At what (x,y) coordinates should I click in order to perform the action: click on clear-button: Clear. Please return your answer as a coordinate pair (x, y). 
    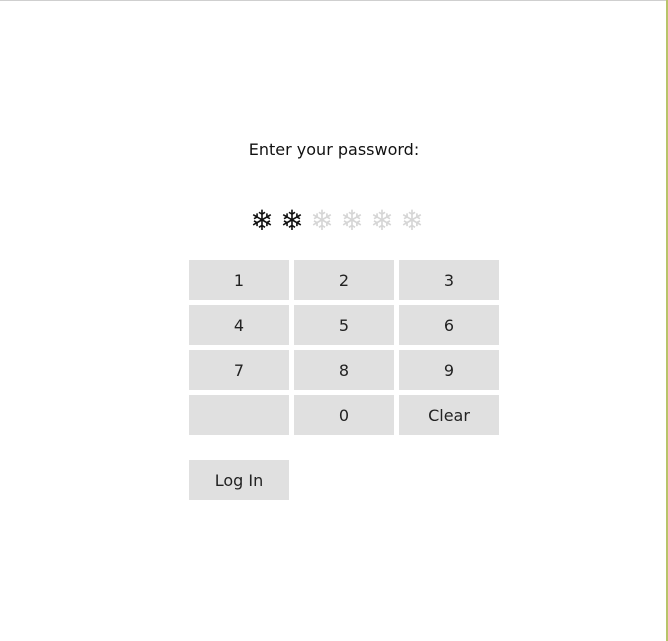
    Looking at the image, I should click on (449, 415).